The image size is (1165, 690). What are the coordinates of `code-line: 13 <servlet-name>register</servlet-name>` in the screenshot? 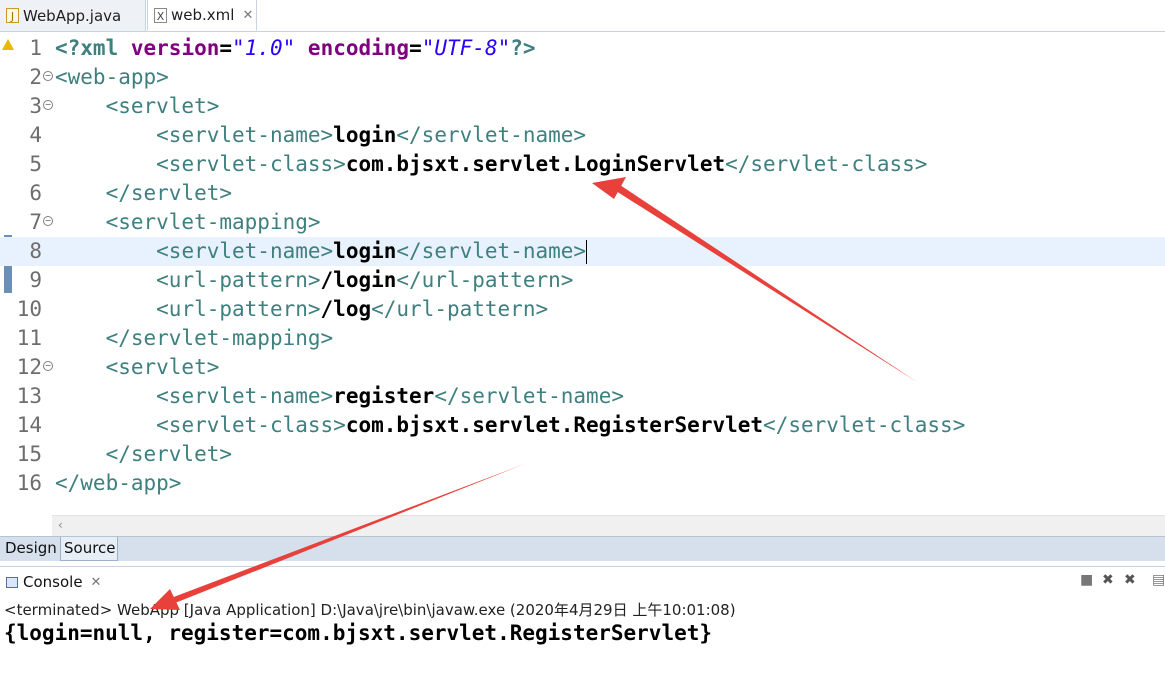 It's located at (582, 396).